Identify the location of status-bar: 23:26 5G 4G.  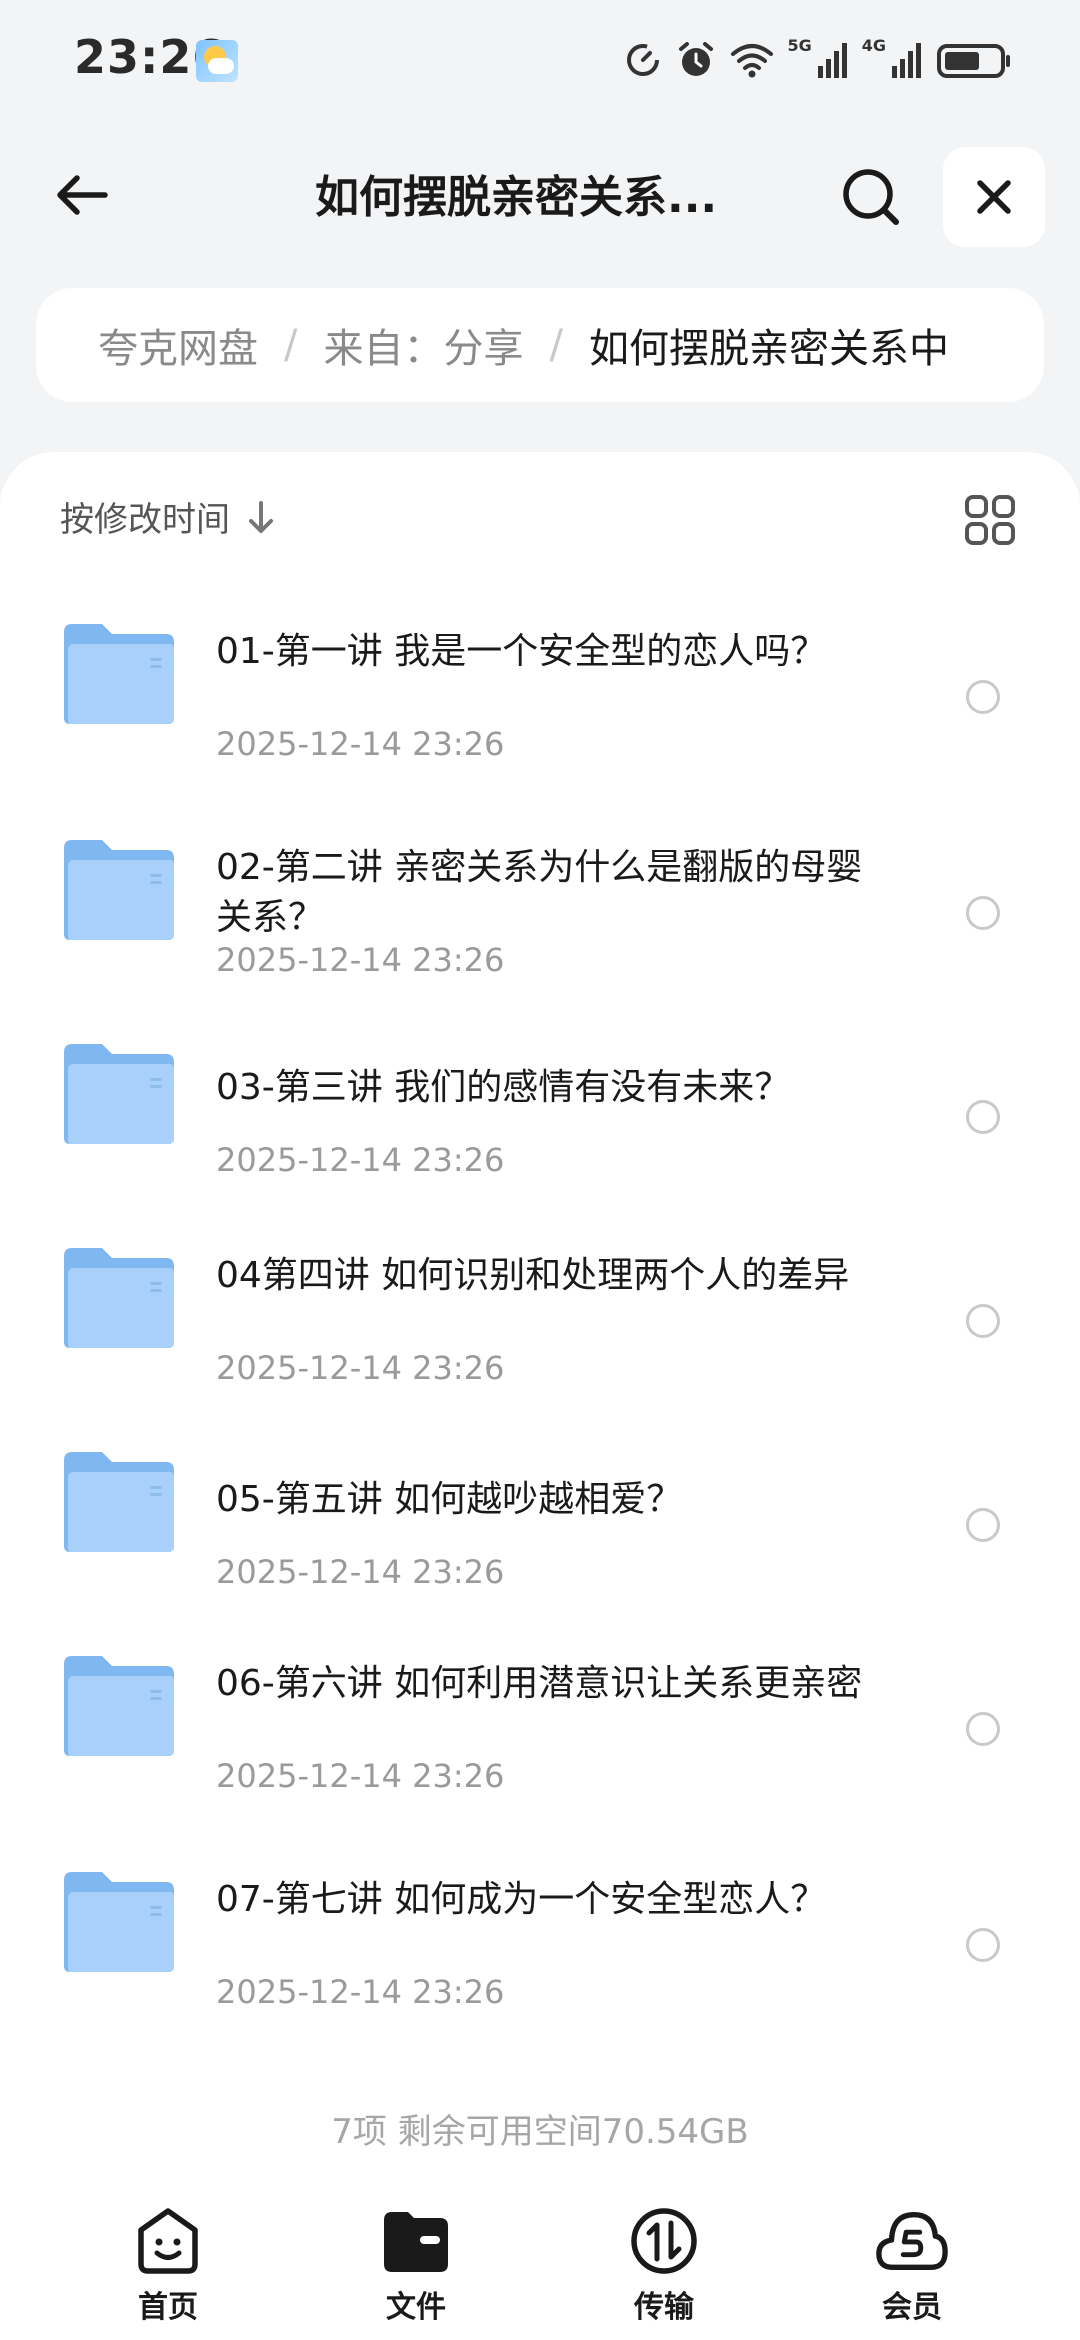
(540, 60).